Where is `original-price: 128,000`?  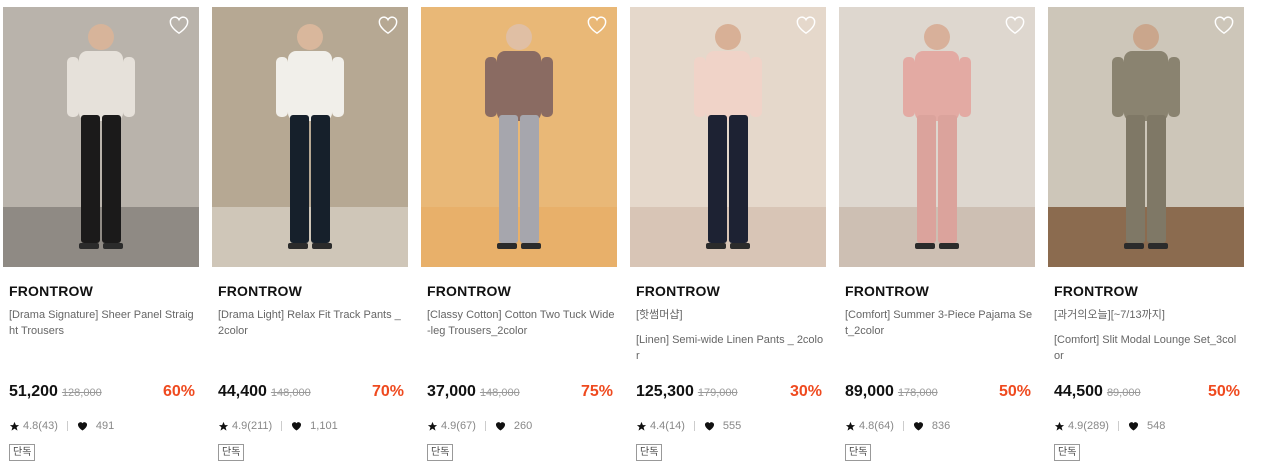 original-price: 128,000 is located at coordinates (81, 393).